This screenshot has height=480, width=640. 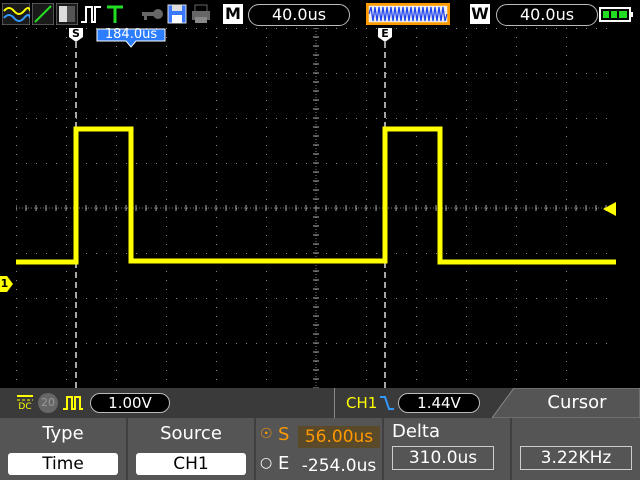 I want to click on dc-coupling-icon: DC, so click(x=25, y=403).